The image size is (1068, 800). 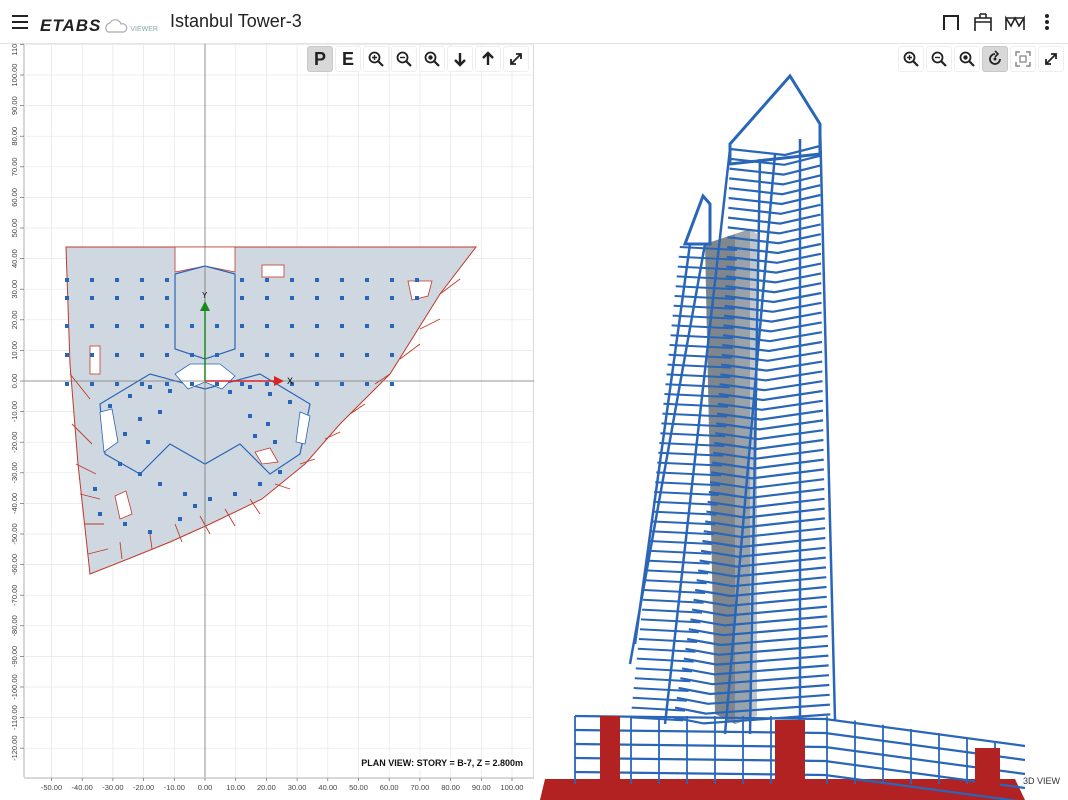 What do you see at coordinates (14, 381) in the screenshot?
I see `y-tick-label: 0.00` at bounding box center [14, 381].